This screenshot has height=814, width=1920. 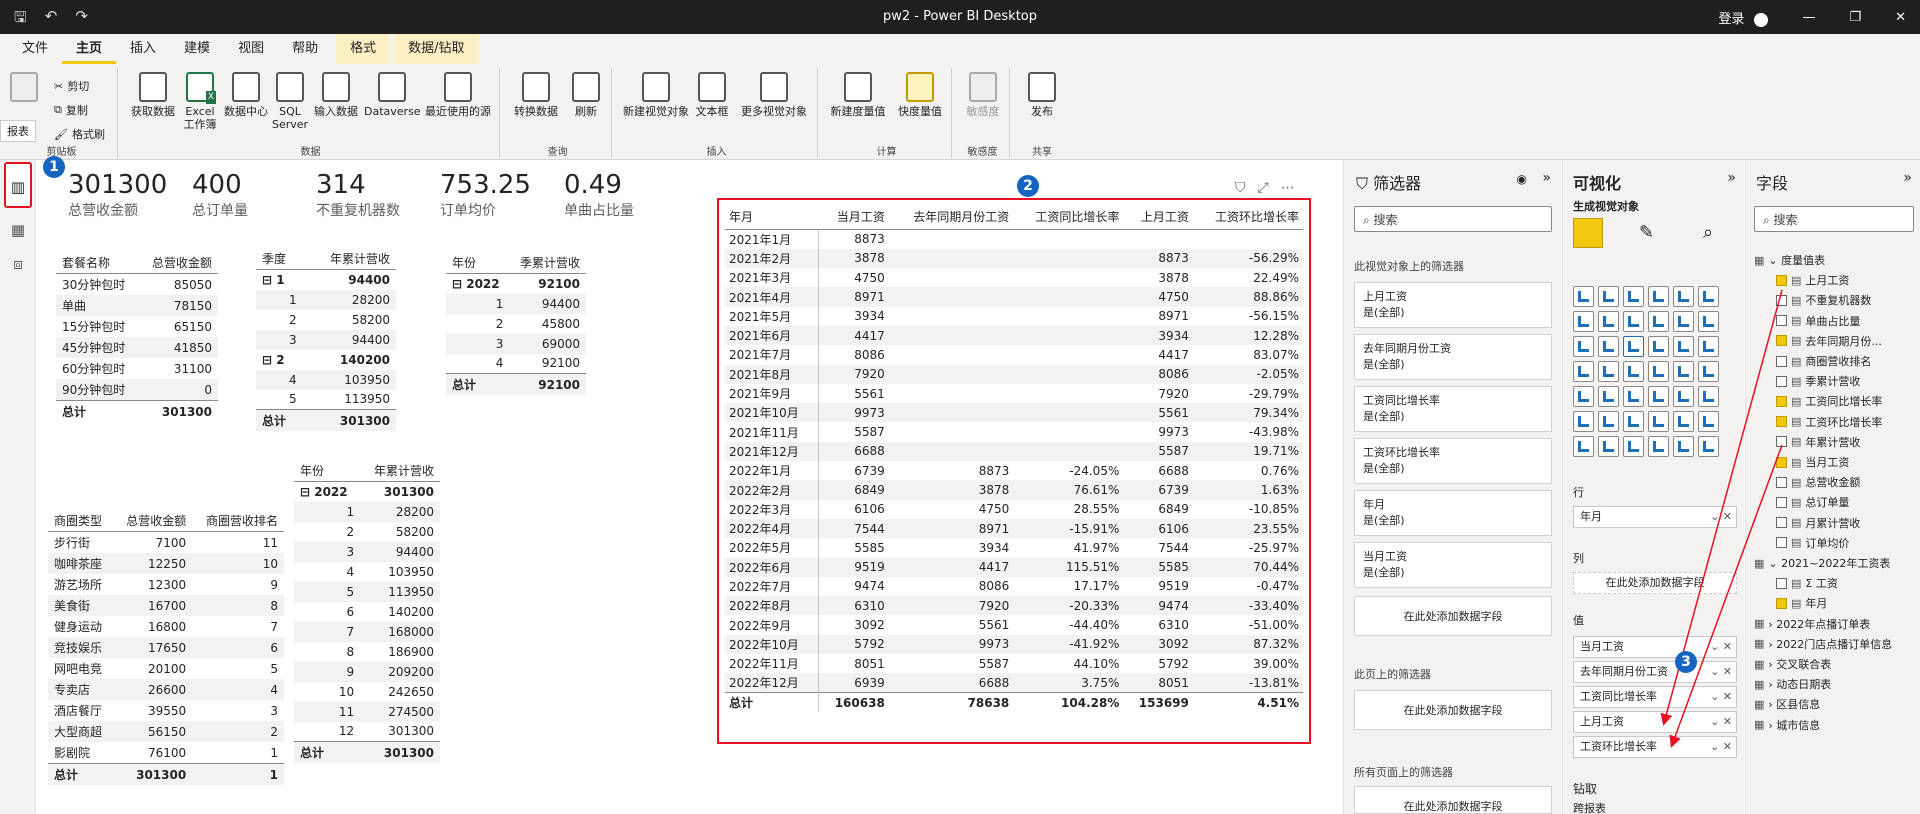 What do you see at coordinates (853, 217) in the screenshot?
I see `column-header: 当月工资` at bounding box center [853, 217].